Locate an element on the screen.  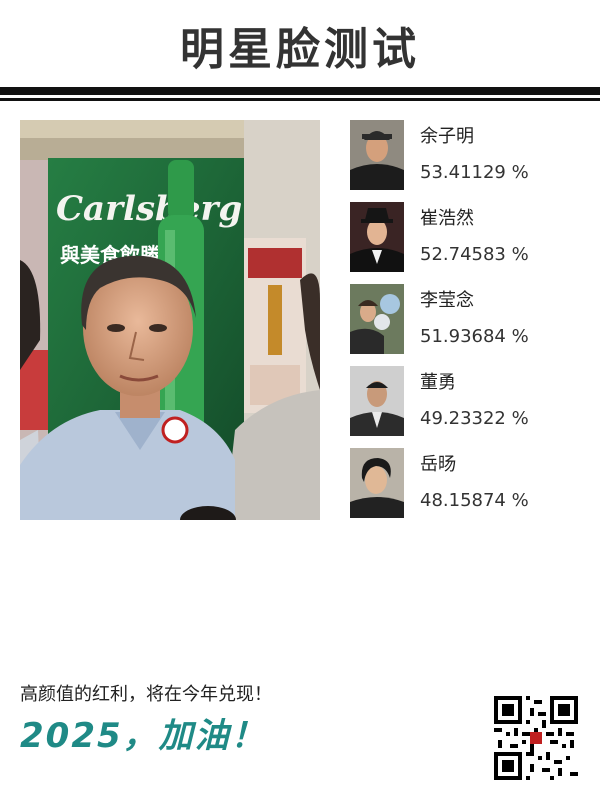
page-title: 明星脸测试 is located at coordinates (300, 49).